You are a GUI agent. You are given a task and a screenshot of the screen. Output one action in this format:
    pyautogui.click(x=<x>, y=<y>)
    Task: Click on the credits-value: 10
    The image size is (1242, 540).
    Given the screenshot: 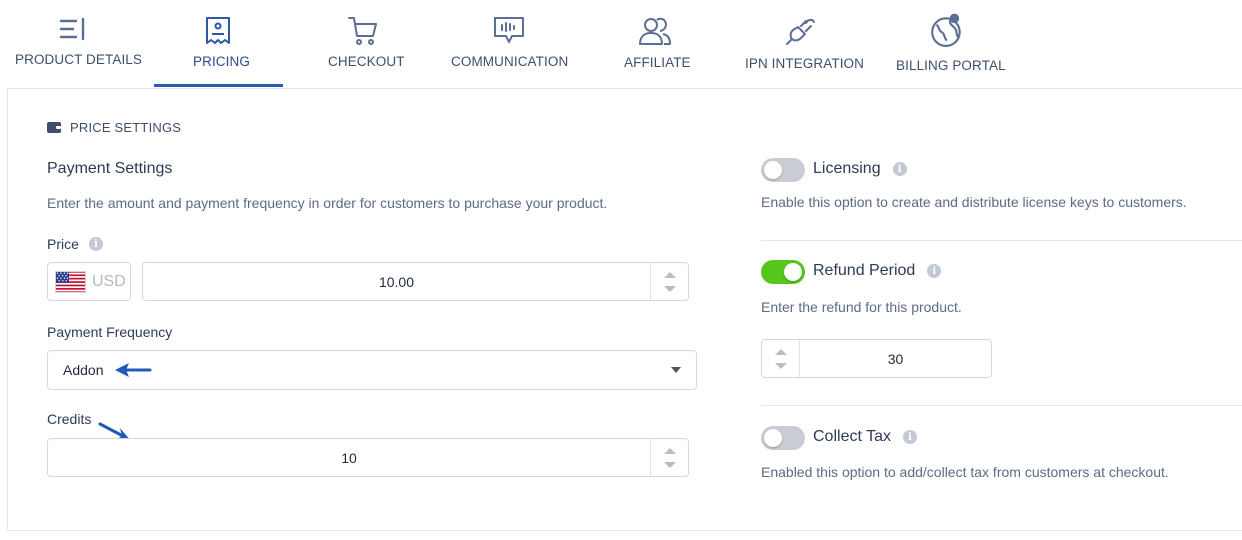 What is the action you would take?
    pyautogui.click(x=349, y=457)
    